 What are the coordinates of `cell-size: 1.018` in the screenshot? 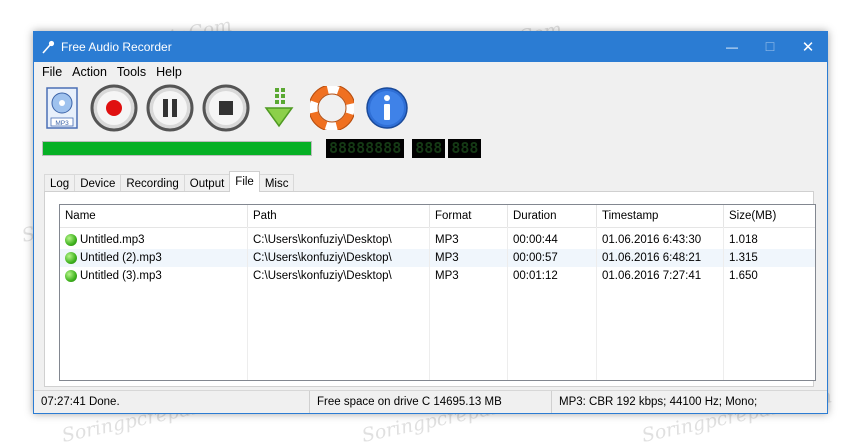 It's located at (743, 240).